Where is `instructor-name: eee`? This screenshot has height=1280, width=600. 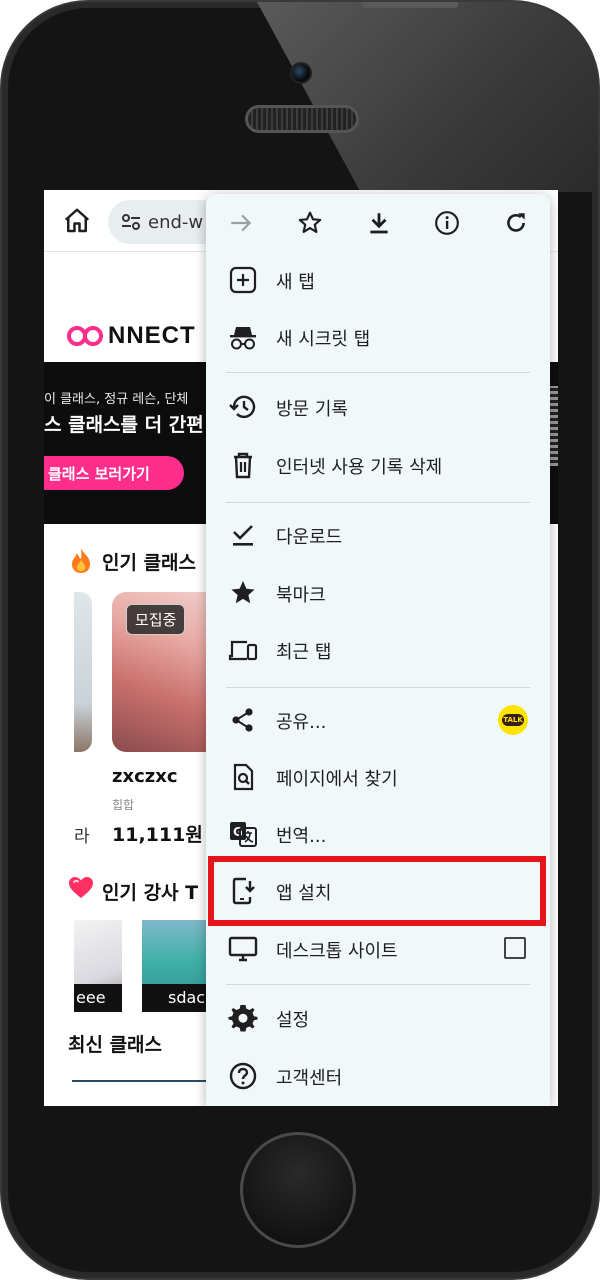
instructor-name: eee is located at coordinates (98, 998).